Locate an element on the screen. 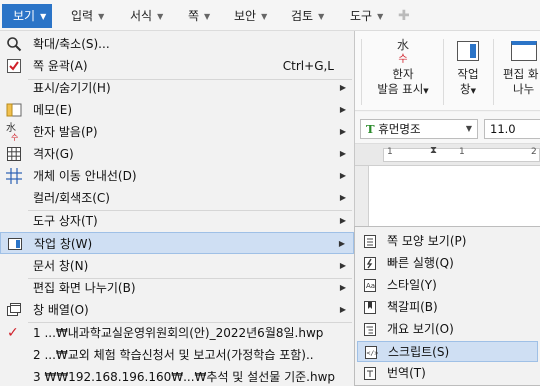 The height and width of the screenshot is (386, 540). font-name-select: T 휴먼명조 ▼ is located at coordinates (419, 129).